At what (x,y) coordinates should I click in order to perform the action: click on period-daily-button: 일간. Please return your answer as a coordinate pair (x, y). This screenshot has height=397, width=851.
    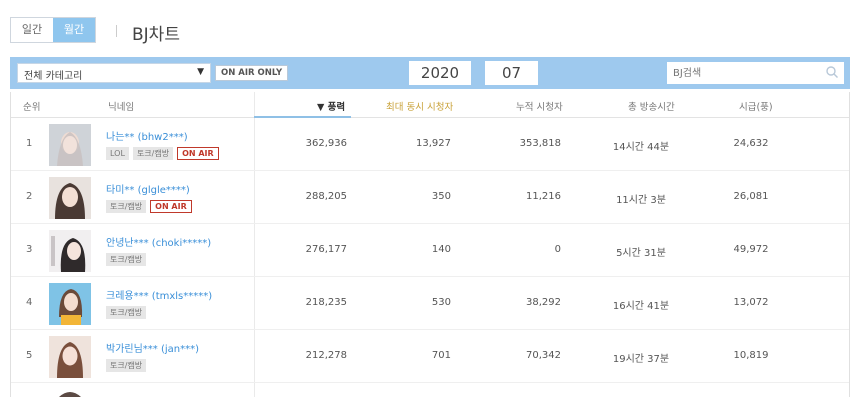
    Looking at the image, I should click on (32, 30).